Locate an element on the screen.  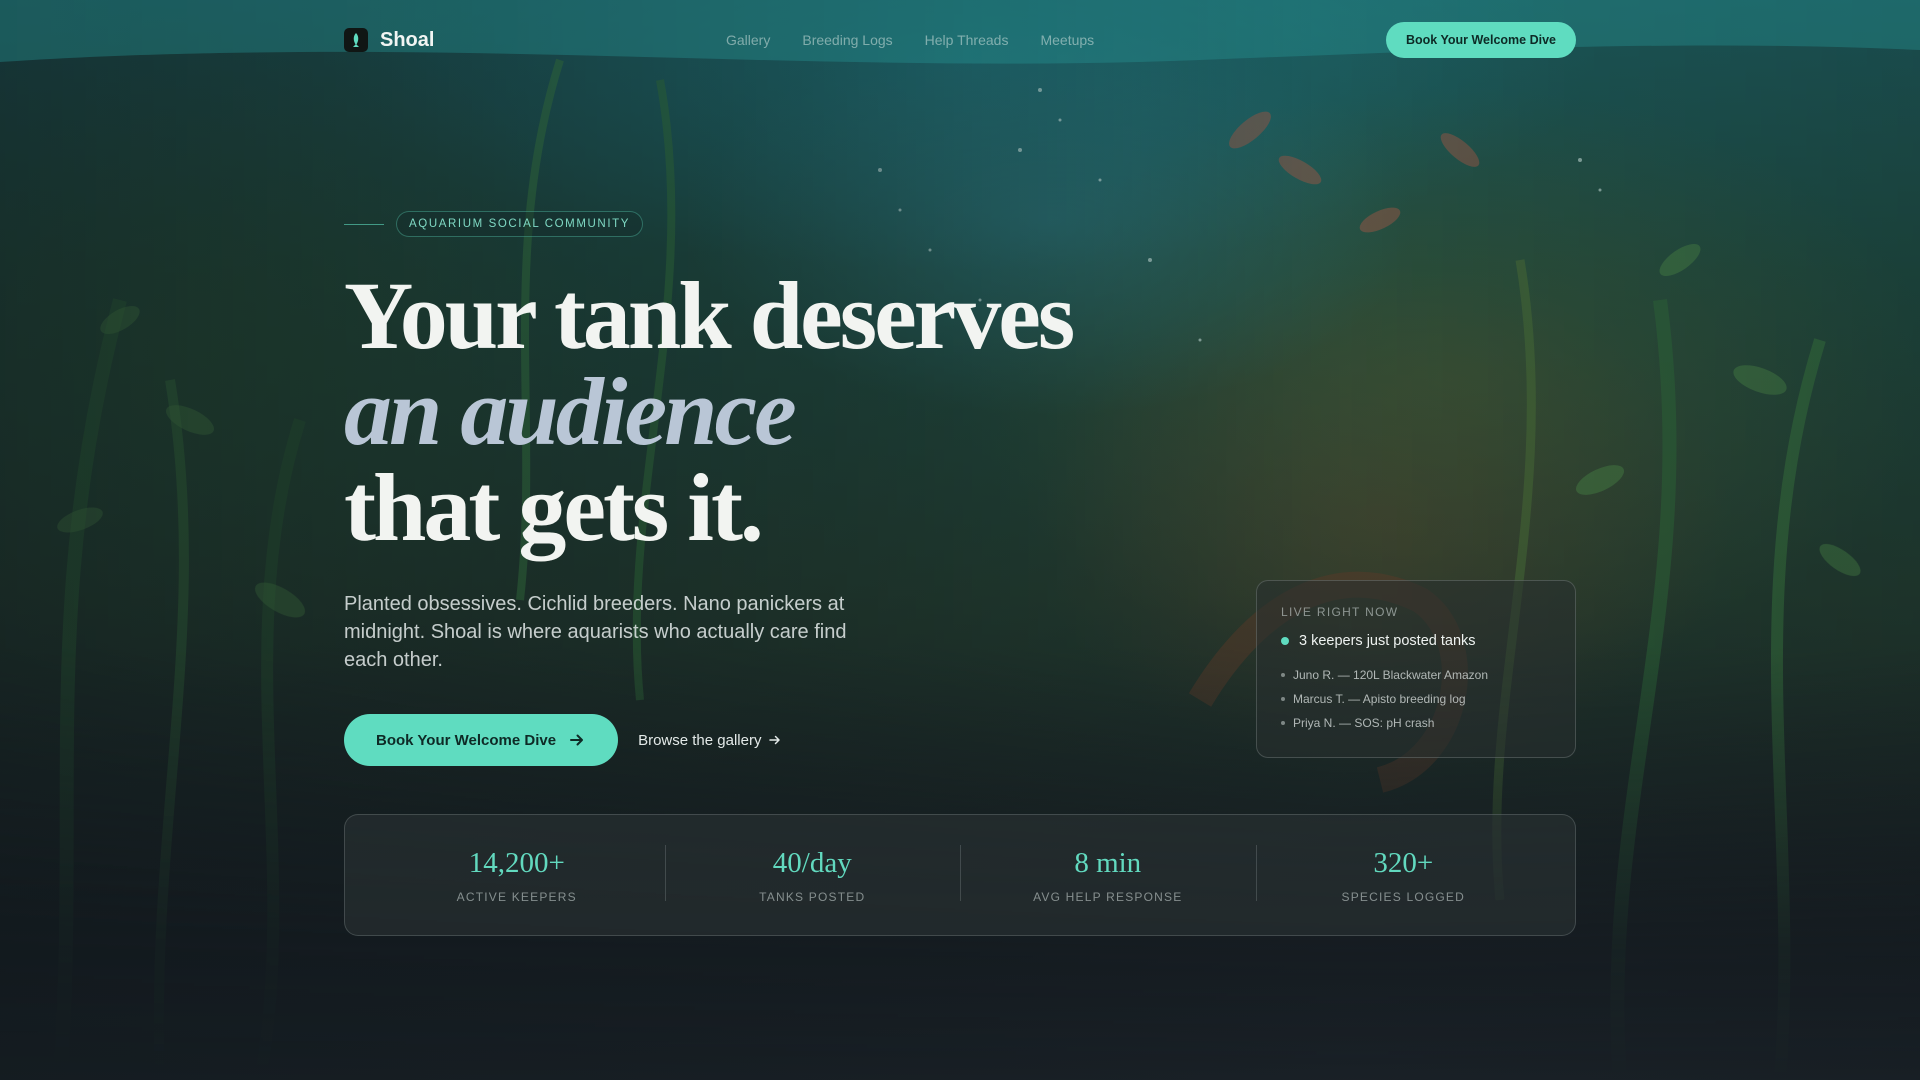
browse-gallery-label: Browse the gallery is located at coordinates (700, 740).